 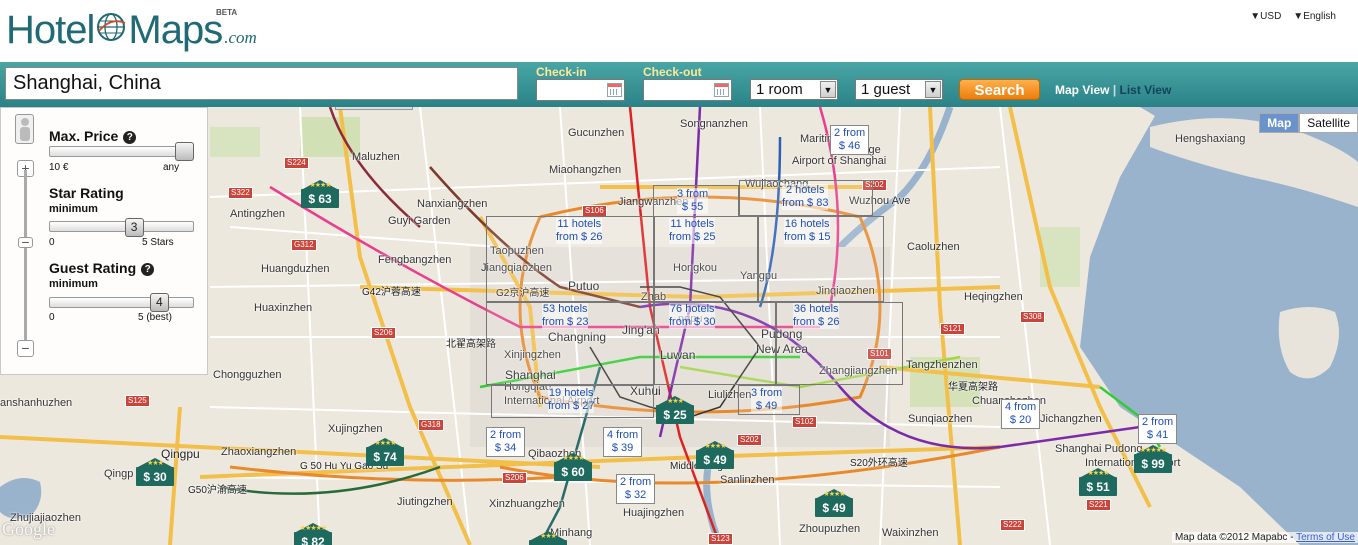 I want to click on hotel-cluster: 3 from $ 49, so click(x=767, y=400).